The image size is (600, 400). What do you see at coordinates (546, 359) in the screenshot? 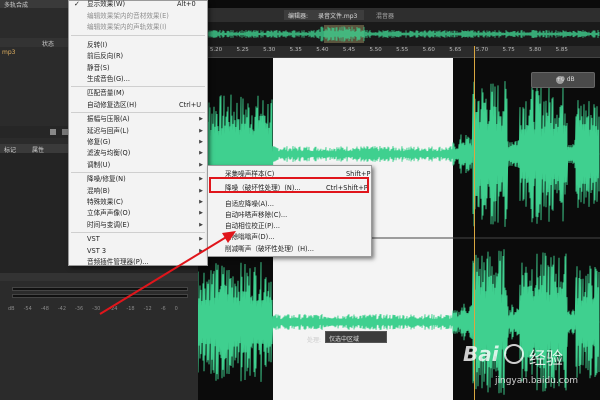
I see `watermark-brand-cn: 经验` at bounding box center [546, 359].